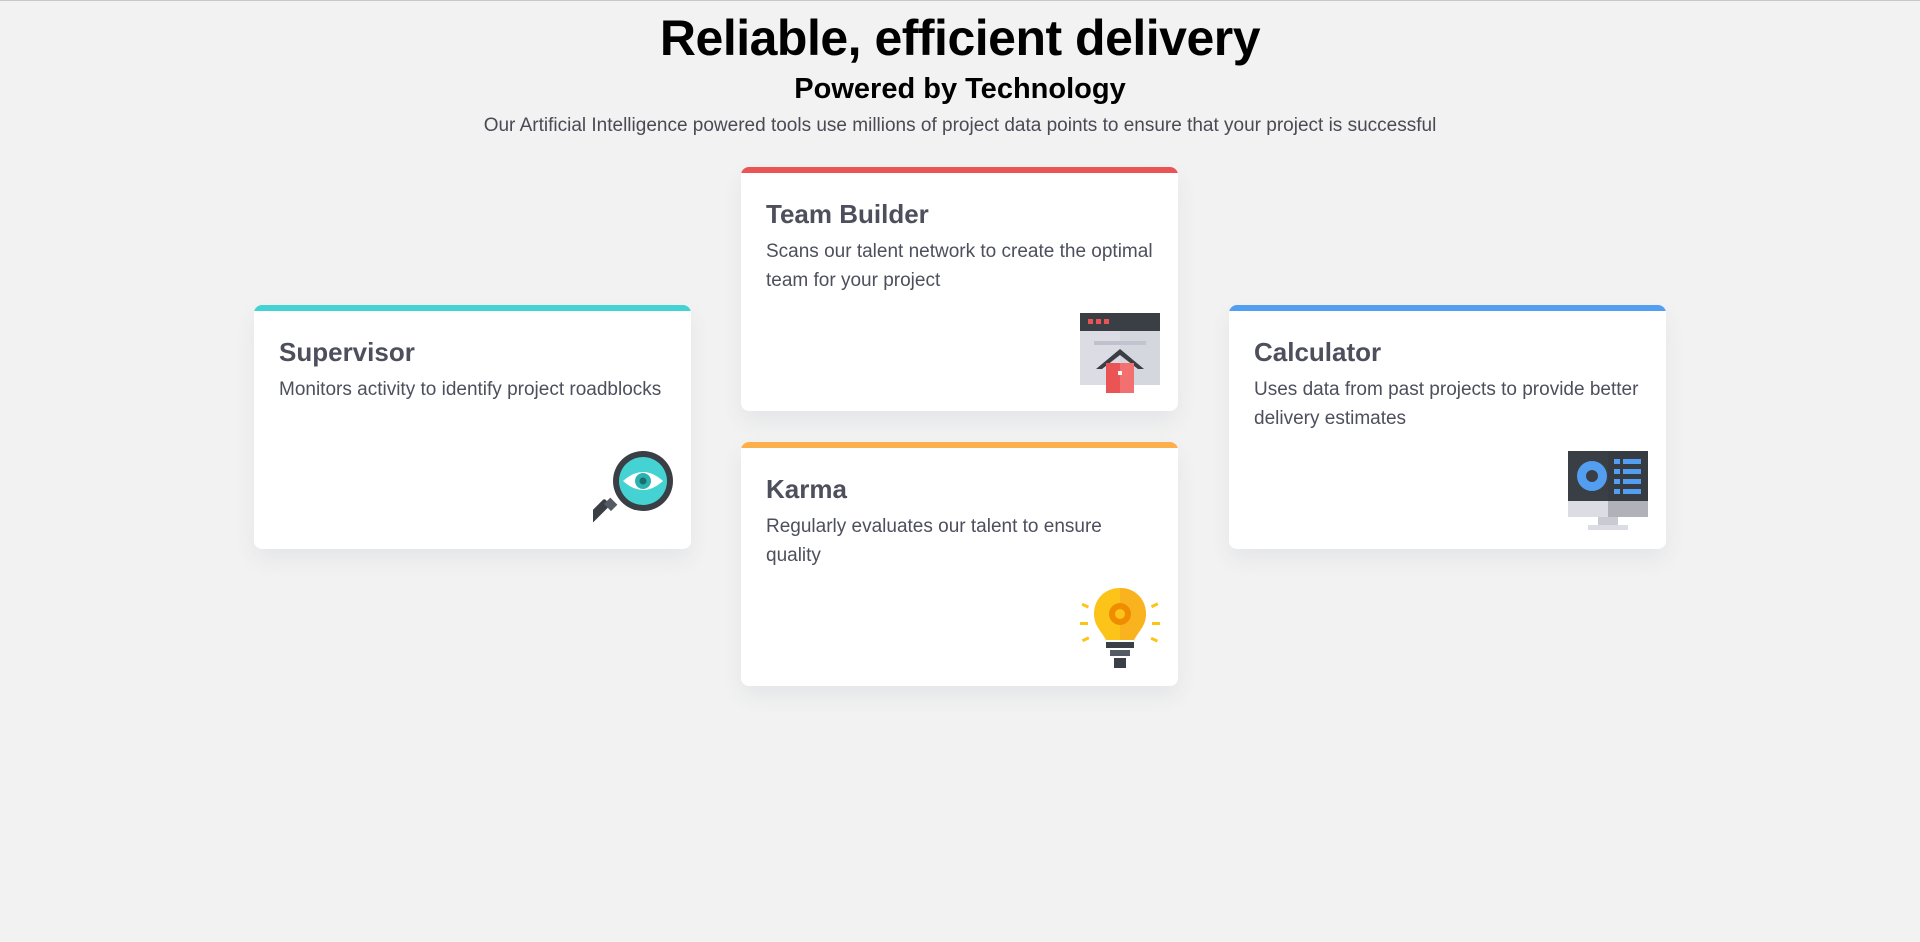  What do you see at coordinates (1120, 353) in the screenshot?
I see `browser-home-icon` at bounding box center [1120, 353].